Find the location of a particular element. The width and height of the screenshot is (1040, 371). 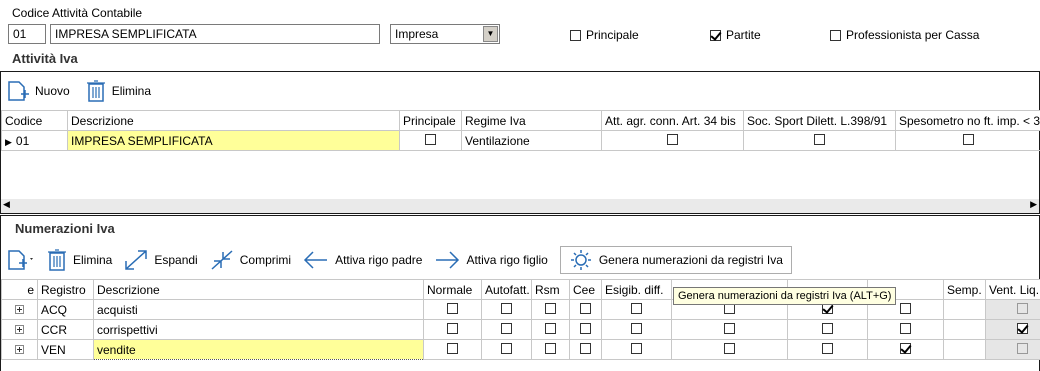

codice-cell: ▶ 01 is located at coordinates (34, 140).